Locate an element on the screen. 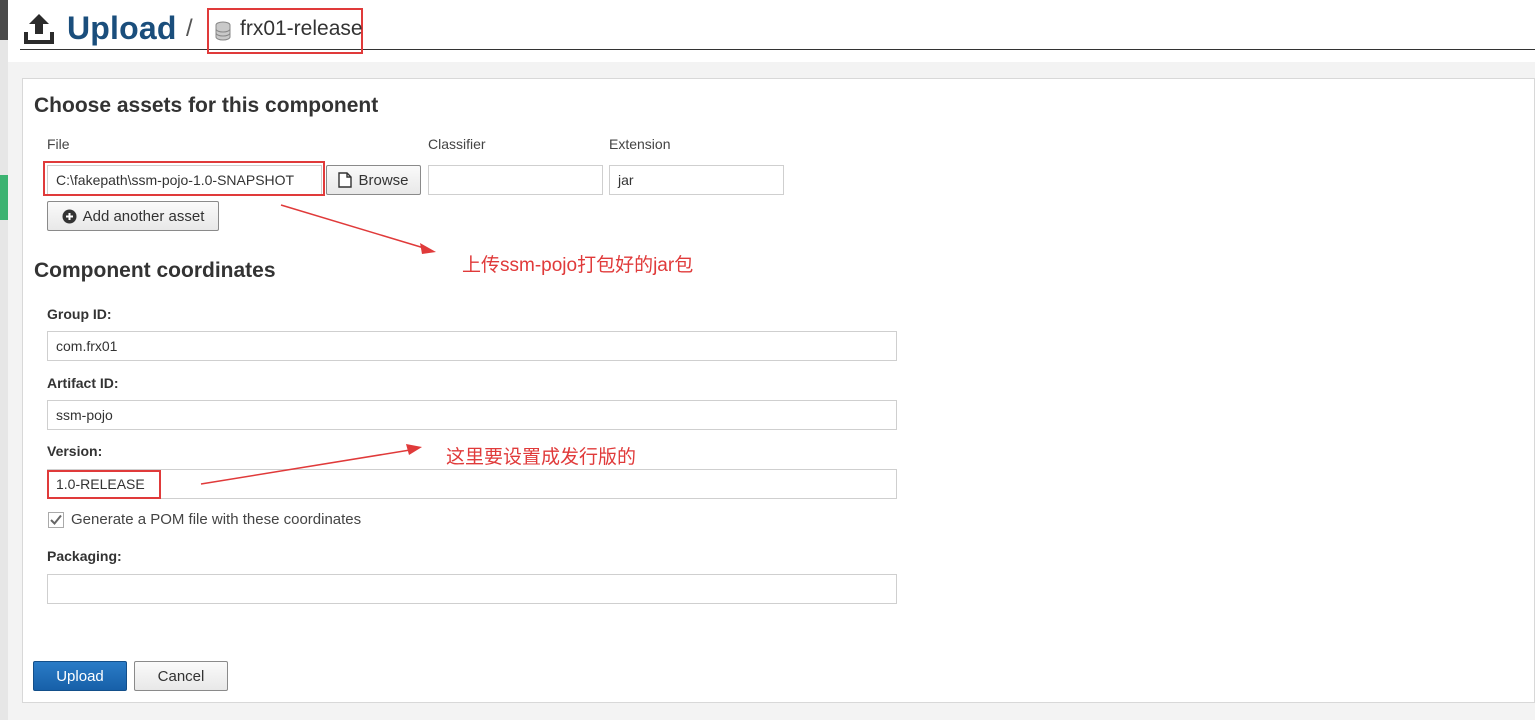  nav-active-indicator is located at coordinates (4, 197).